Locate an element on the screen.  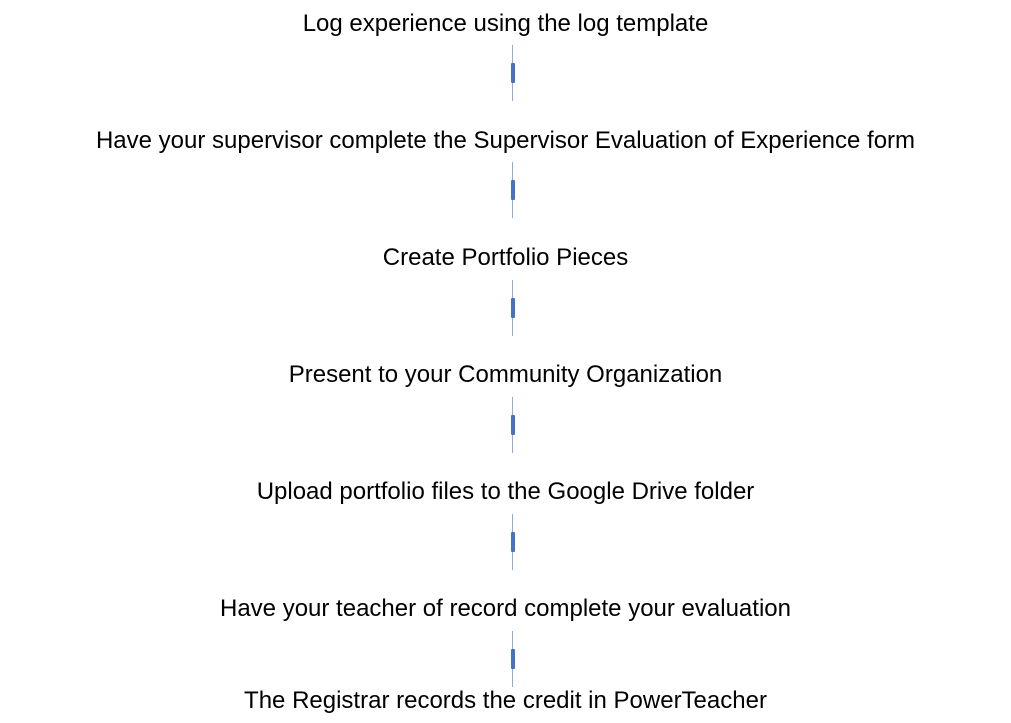
step-create-portfolio: Create Portfolio Pieces is located at coordinates (505, 257).